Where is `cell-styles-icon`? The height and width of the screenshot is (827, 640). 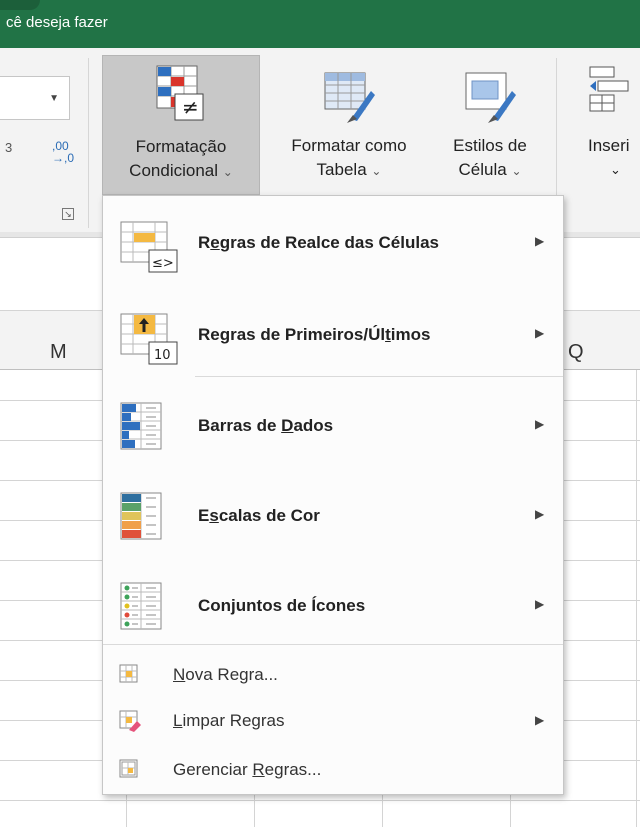
cell-styles-icon is located at coordinates (490, 97).